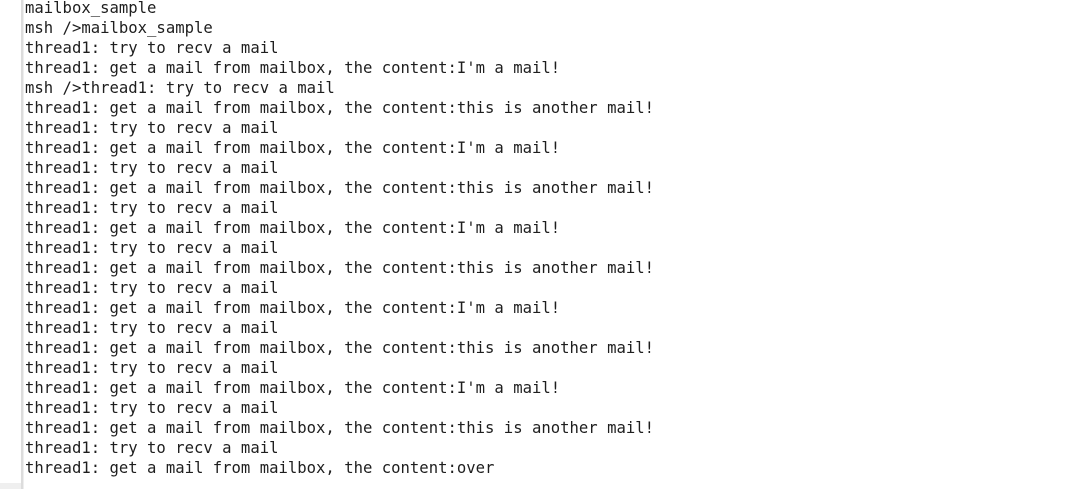  I want to click on left-gutter-divider, so click(22, 244).